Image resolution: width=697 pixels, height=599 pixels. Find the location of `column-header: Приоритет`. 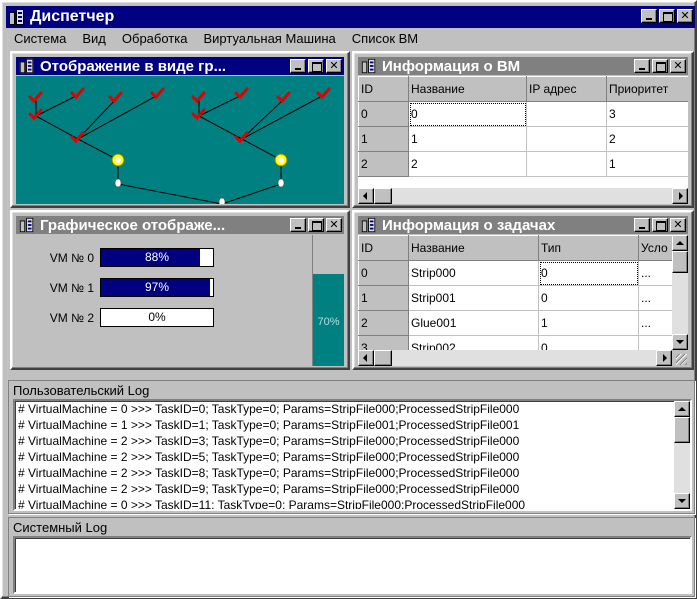

column-header: Приоритет is located at coordinates (647, 89).